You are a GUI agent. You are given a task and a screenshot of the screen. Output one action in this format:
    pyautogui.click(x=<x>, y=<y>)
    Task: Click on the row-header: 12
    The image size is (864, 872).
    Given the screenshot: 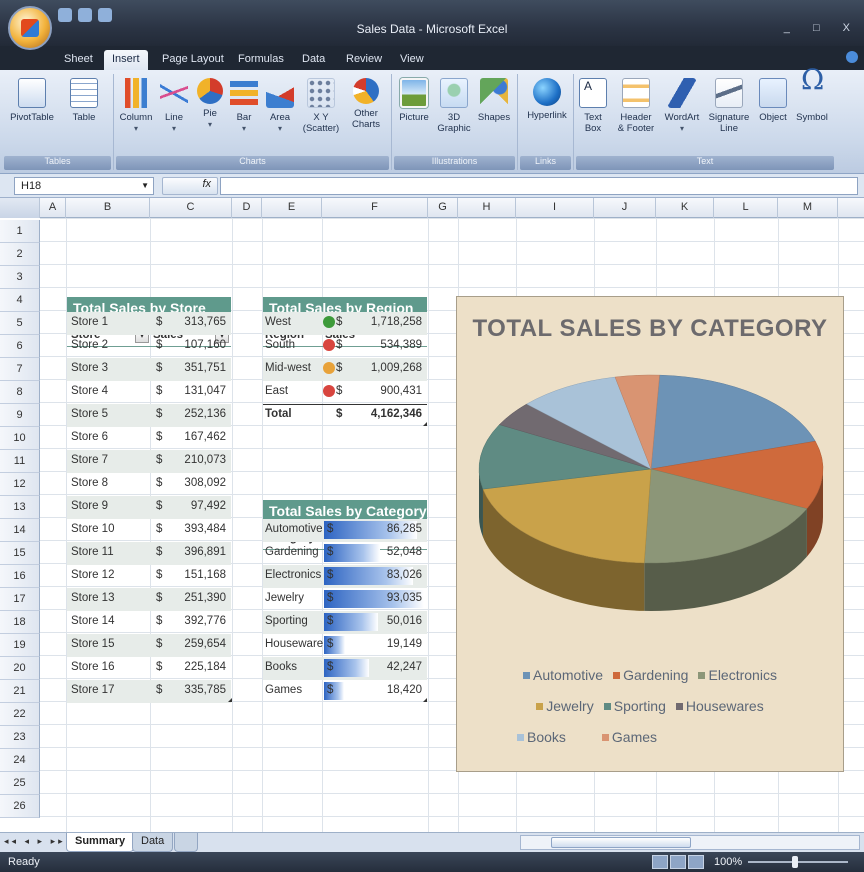 What is the action you would take?
    pyautogui.click(x=20, y=484)
    